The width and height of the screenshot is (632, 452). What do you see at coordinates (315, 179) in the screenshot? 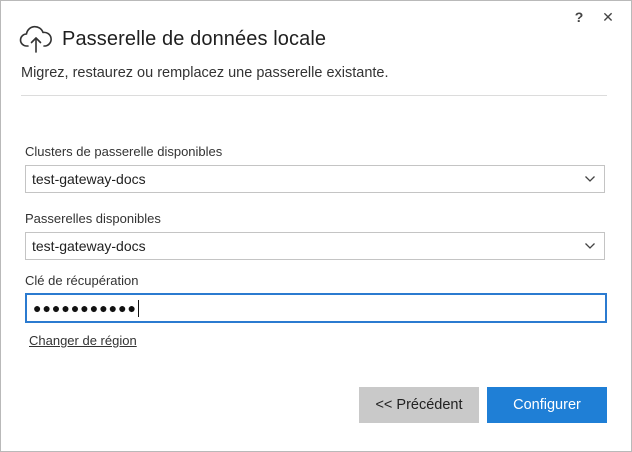
I see `clusters-dropdown: test-gateway-docs` at bounding box center [315, 179].